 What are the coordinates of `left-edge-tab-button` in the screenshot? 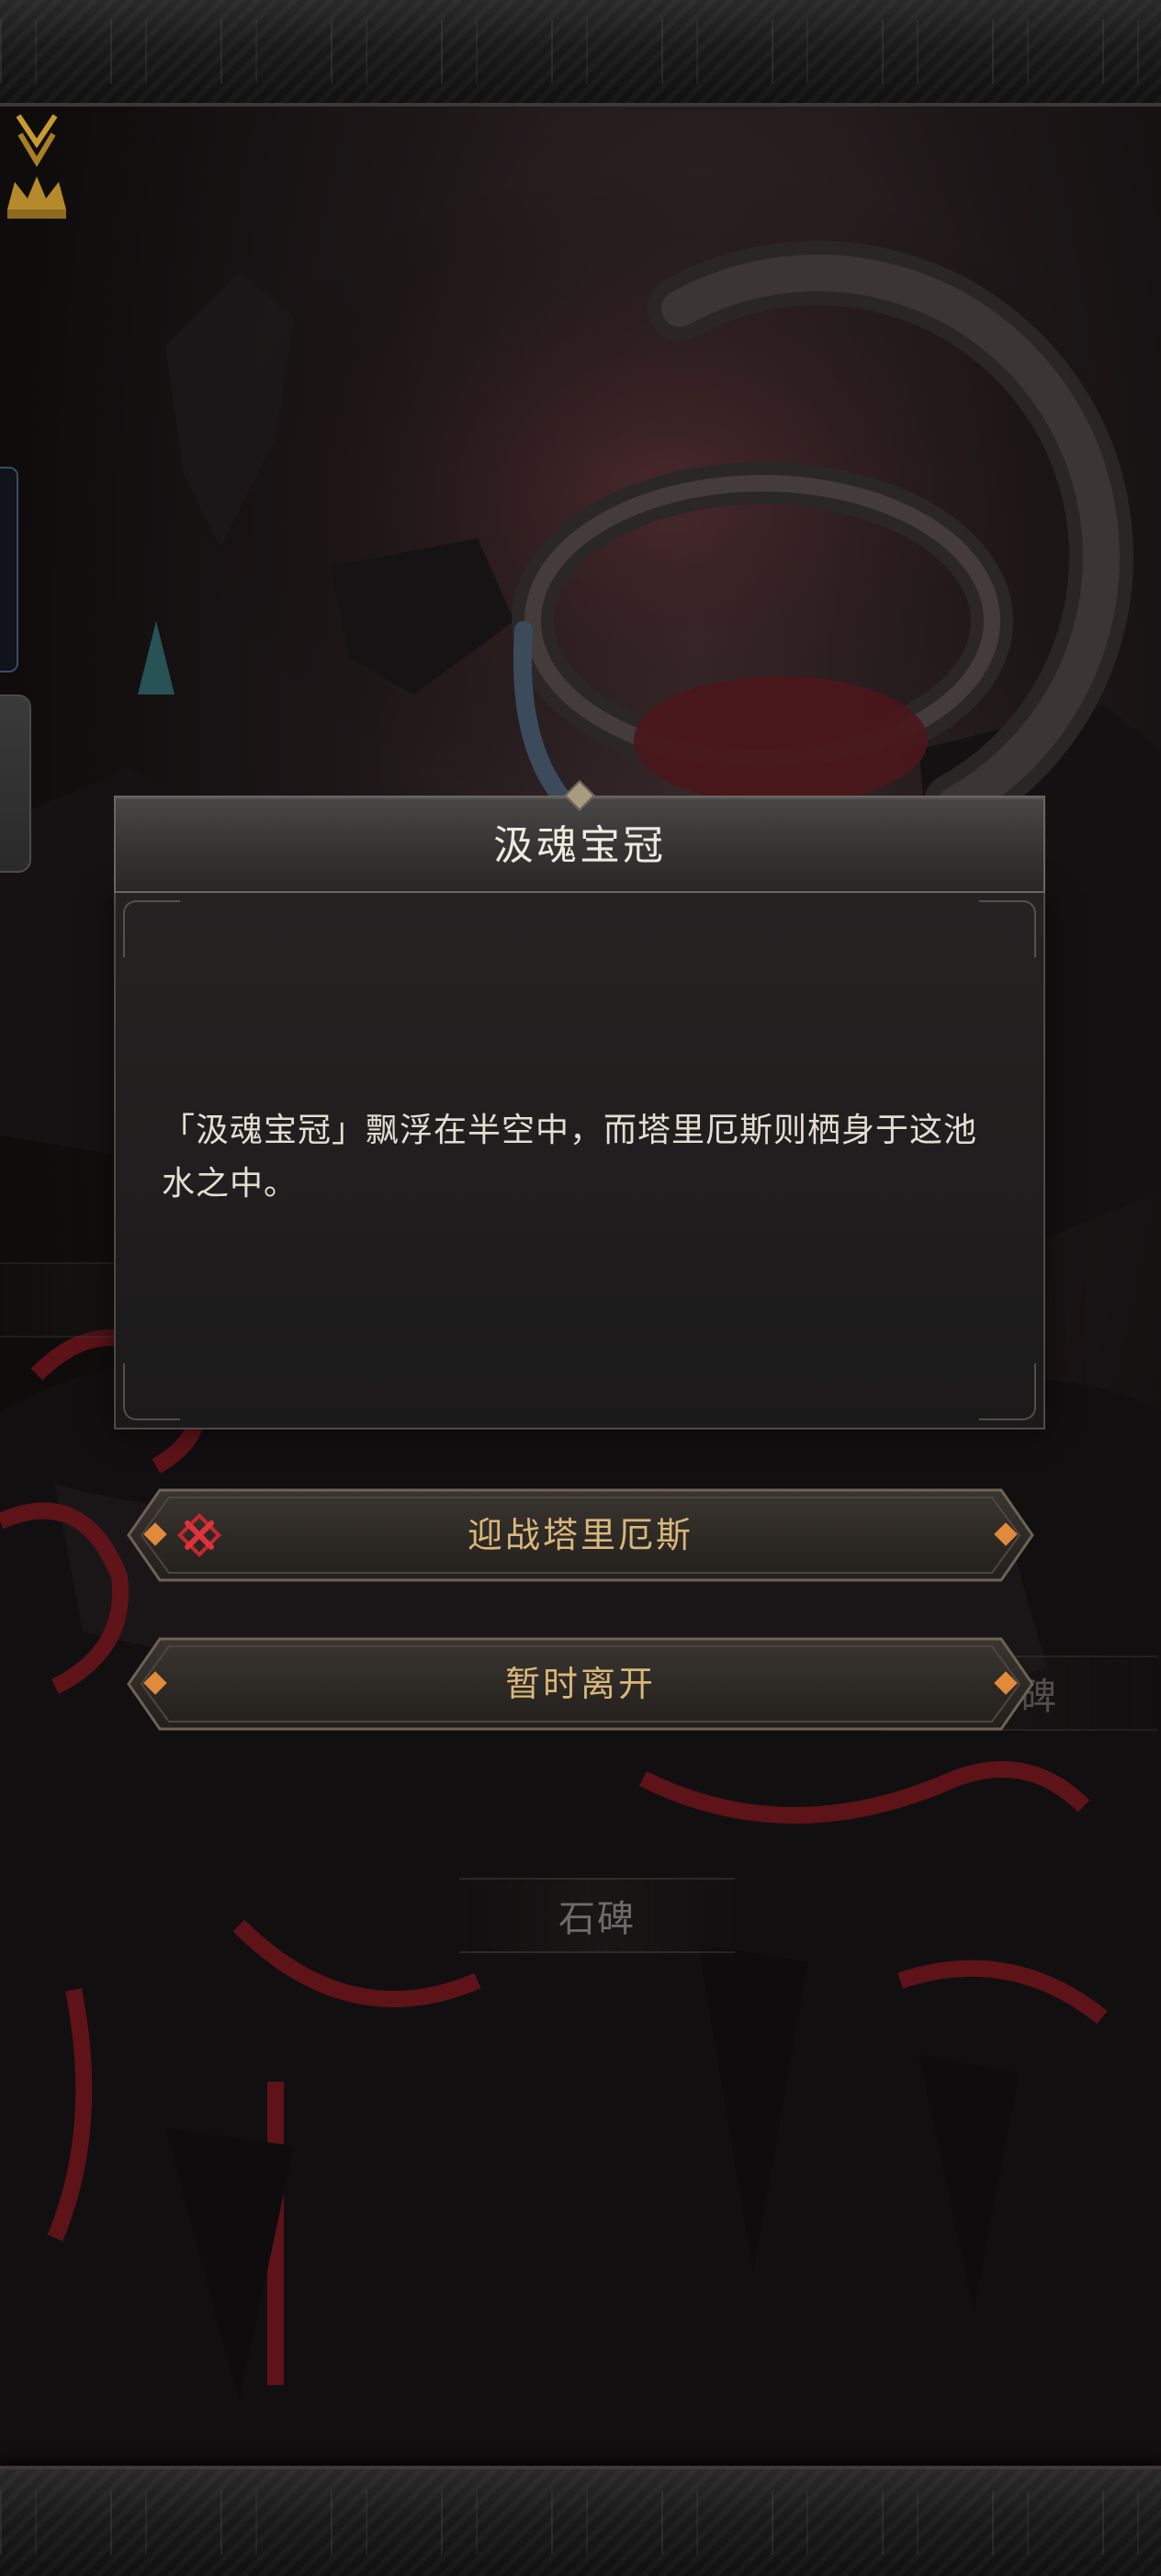 It's located at (15, 784).